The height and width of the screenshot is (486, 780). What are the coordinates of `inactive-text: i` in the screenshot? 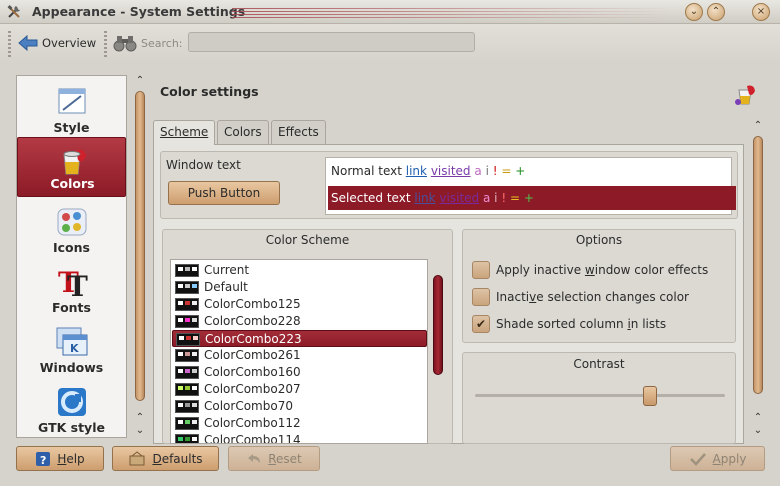 It's located at (487, 171).